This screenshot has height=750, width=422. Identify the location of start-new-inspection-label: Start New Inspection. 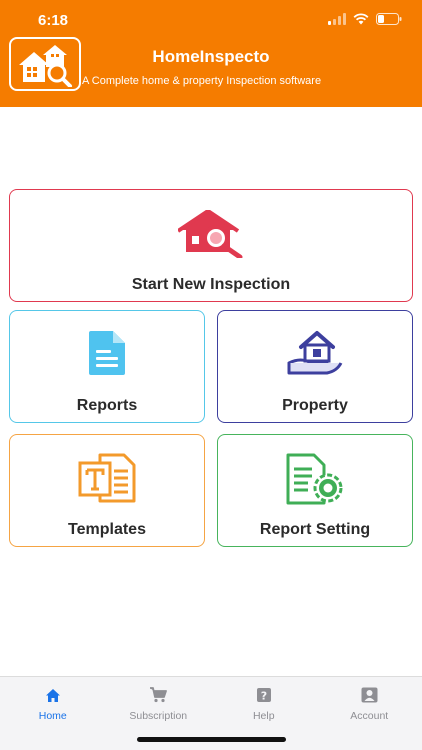
(211, 284).